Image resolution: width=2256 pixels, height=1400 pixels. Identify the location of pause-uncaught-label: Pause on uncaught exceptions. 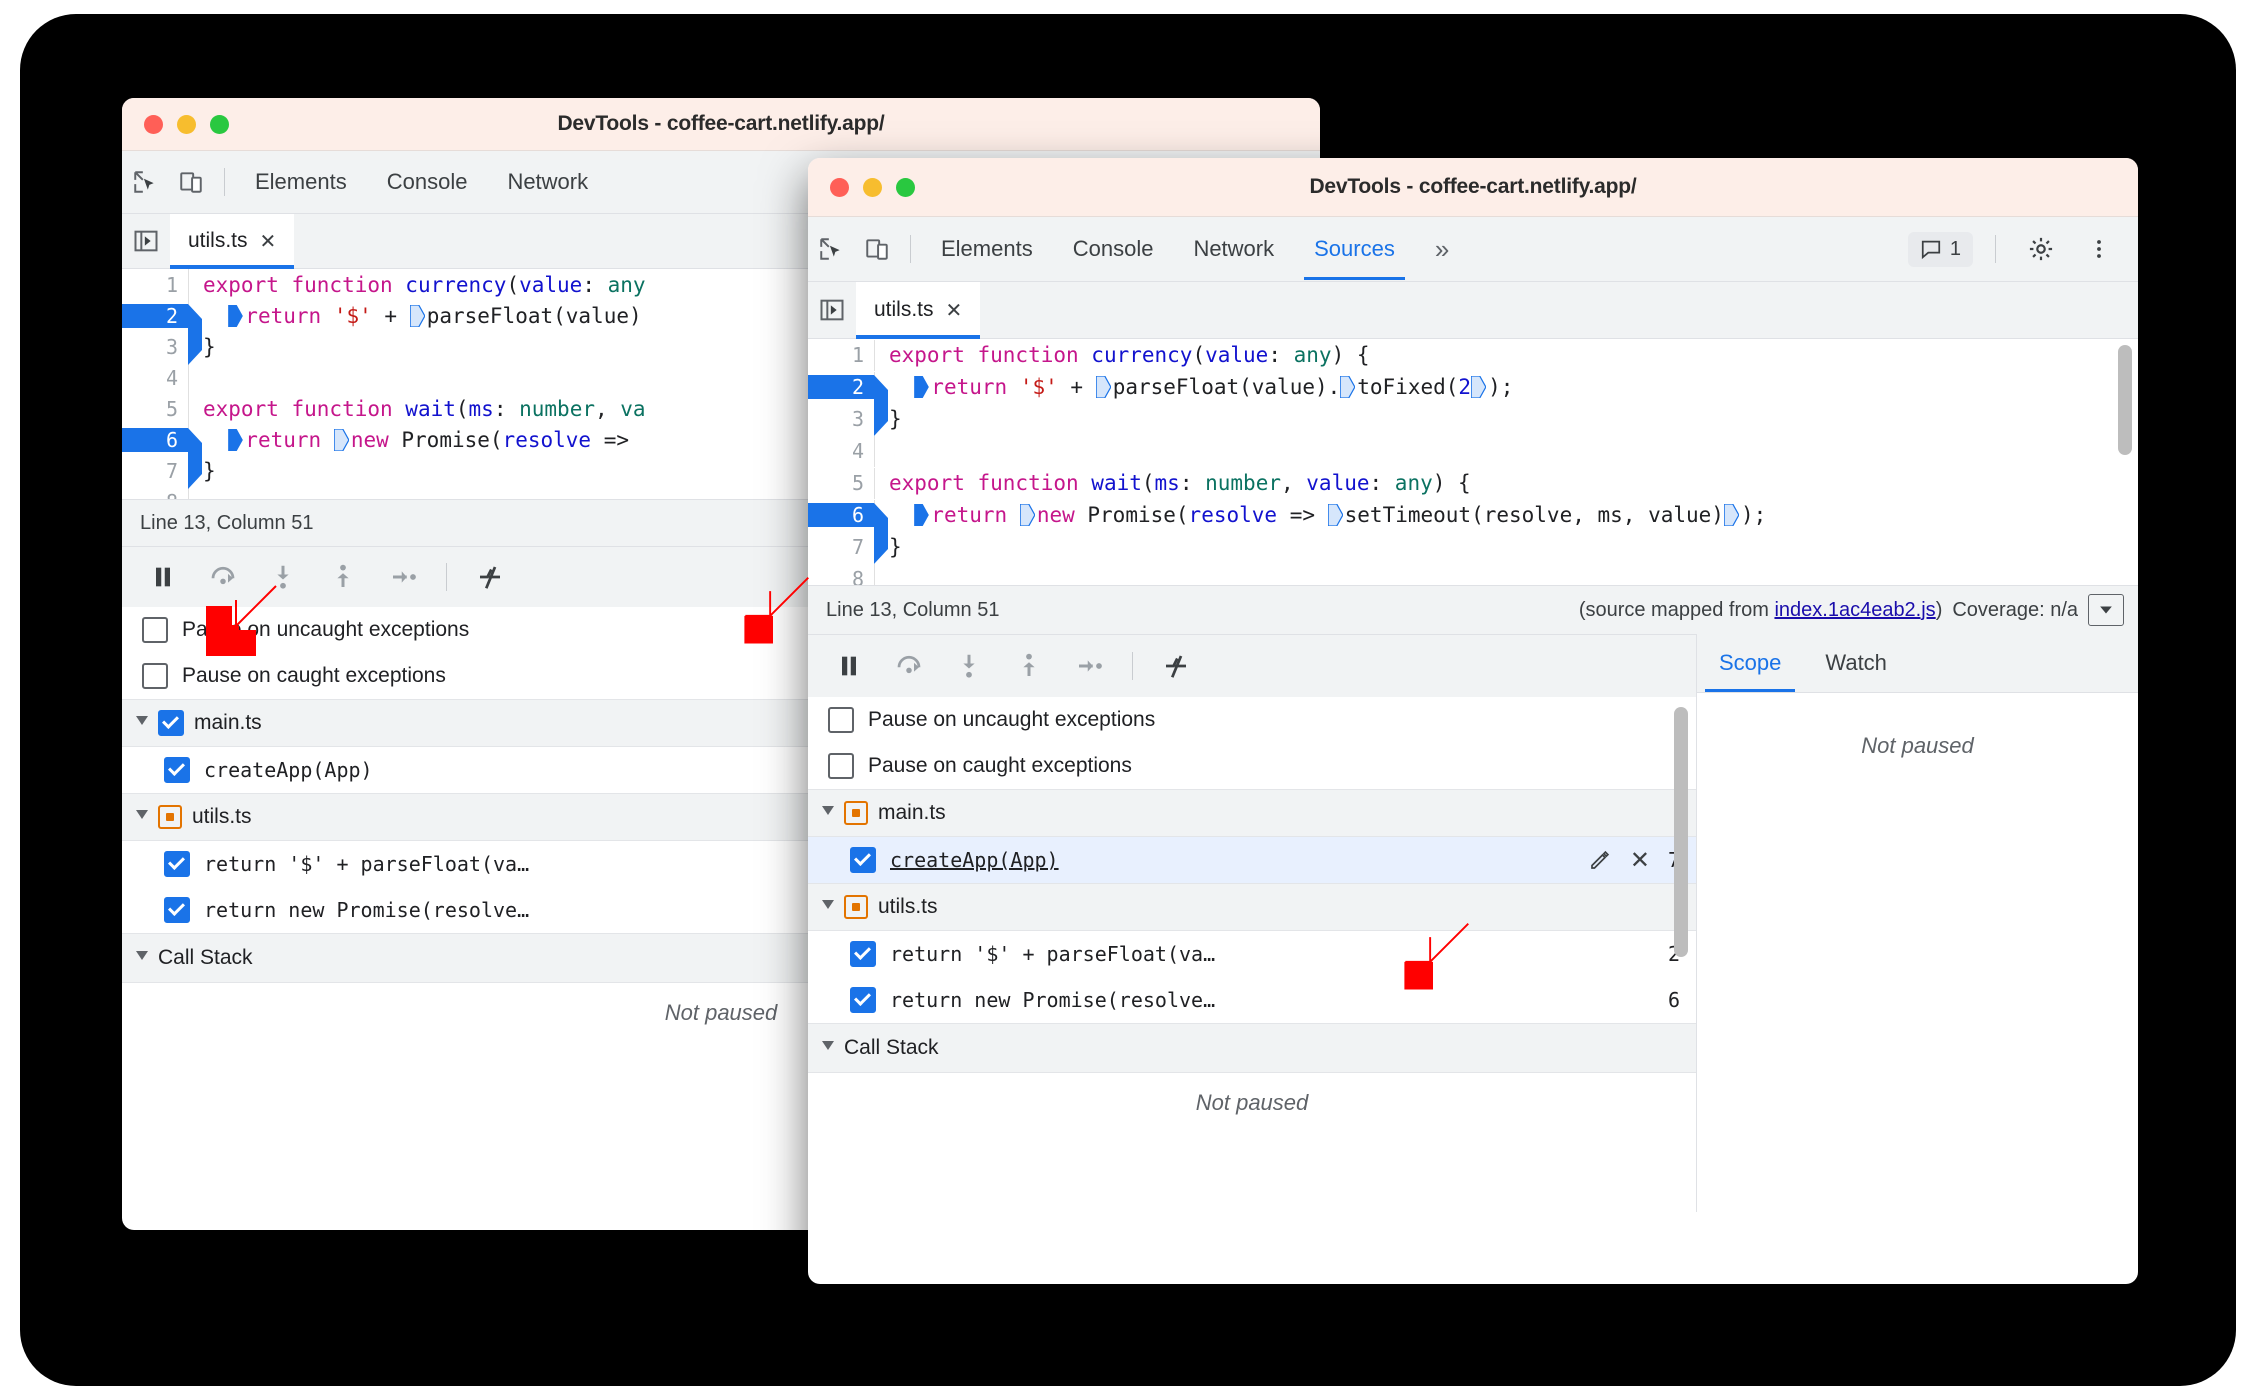
(1012, 719).